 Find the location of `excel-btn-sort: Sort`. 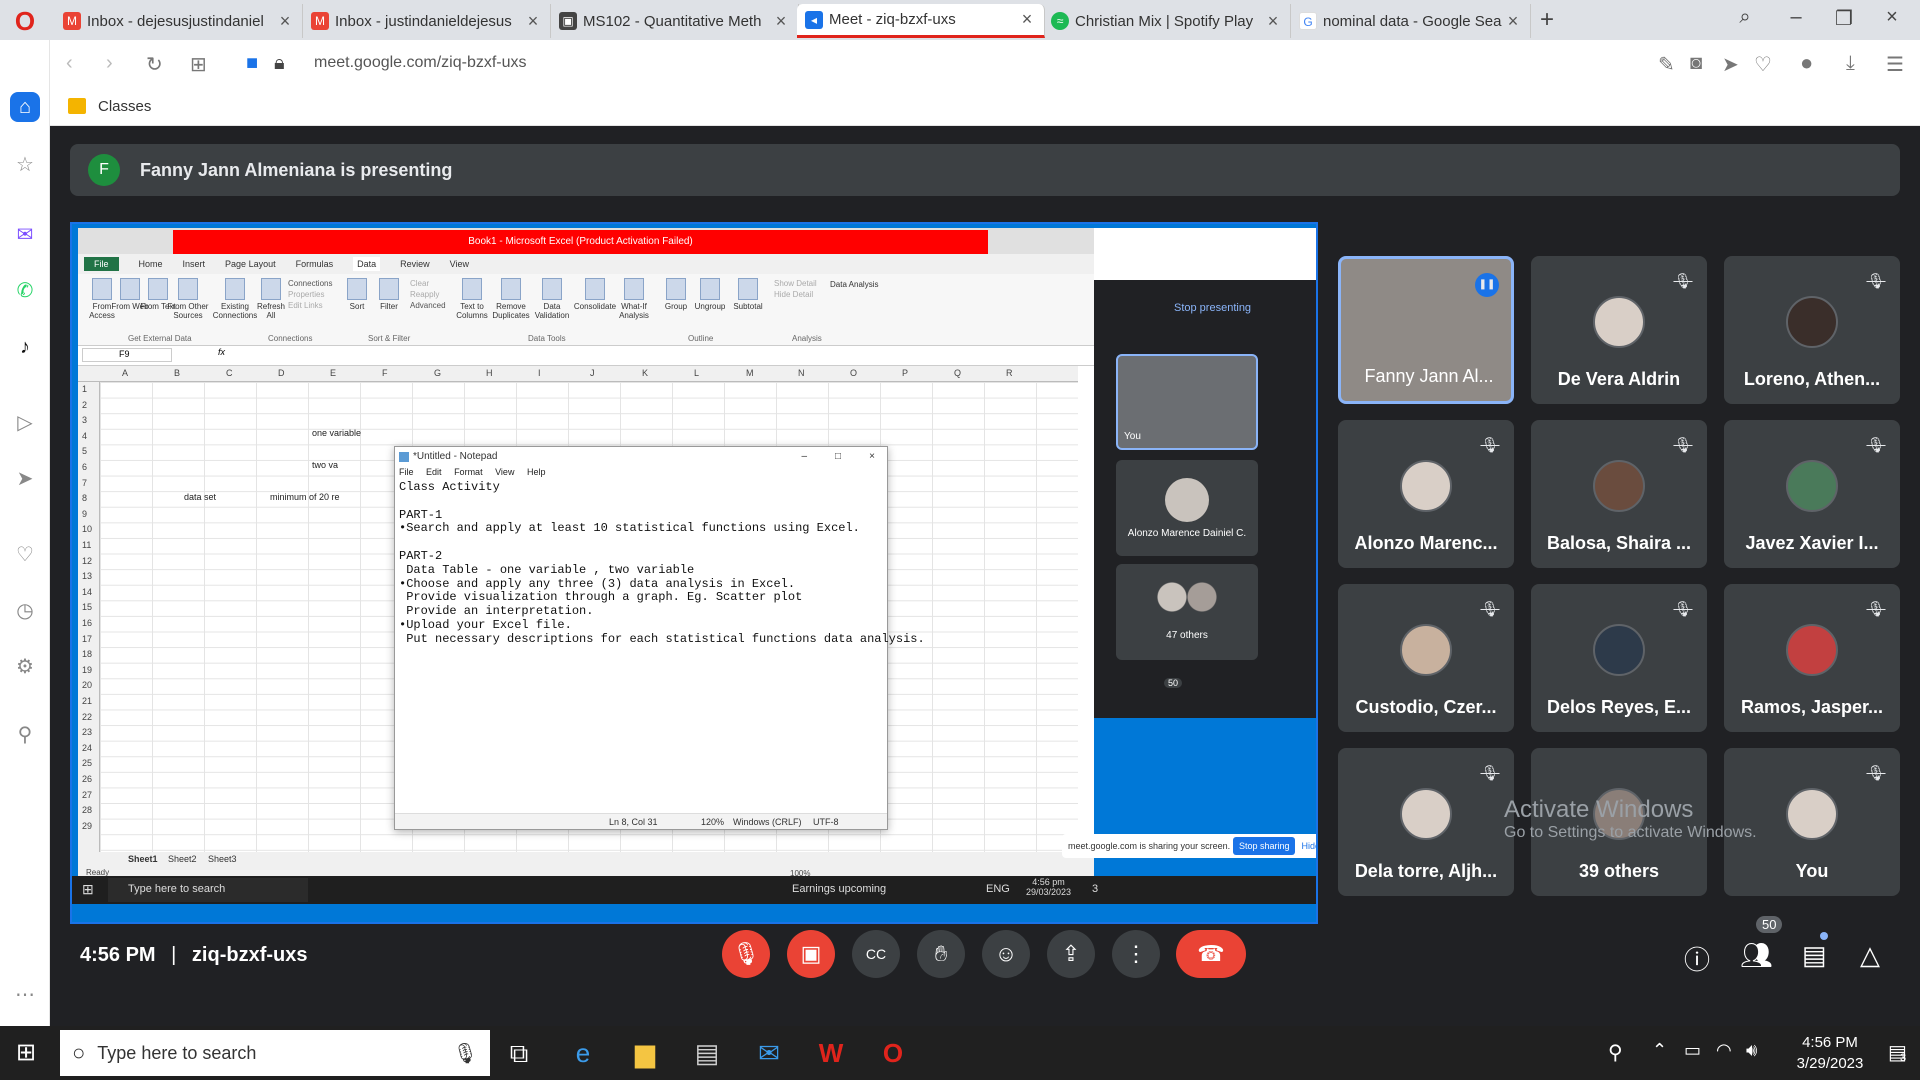

excel-btn-sort: Sort is located at coordinates (357, 294).